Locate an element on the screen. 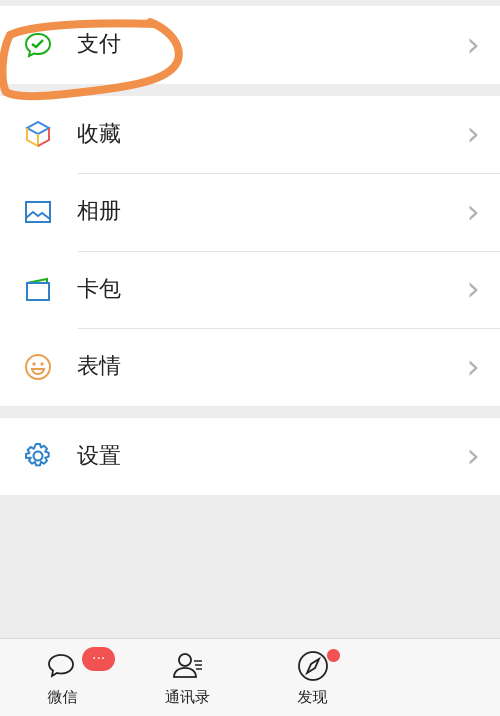  menu-item: 表情 › is located at coordinates (250, 367).